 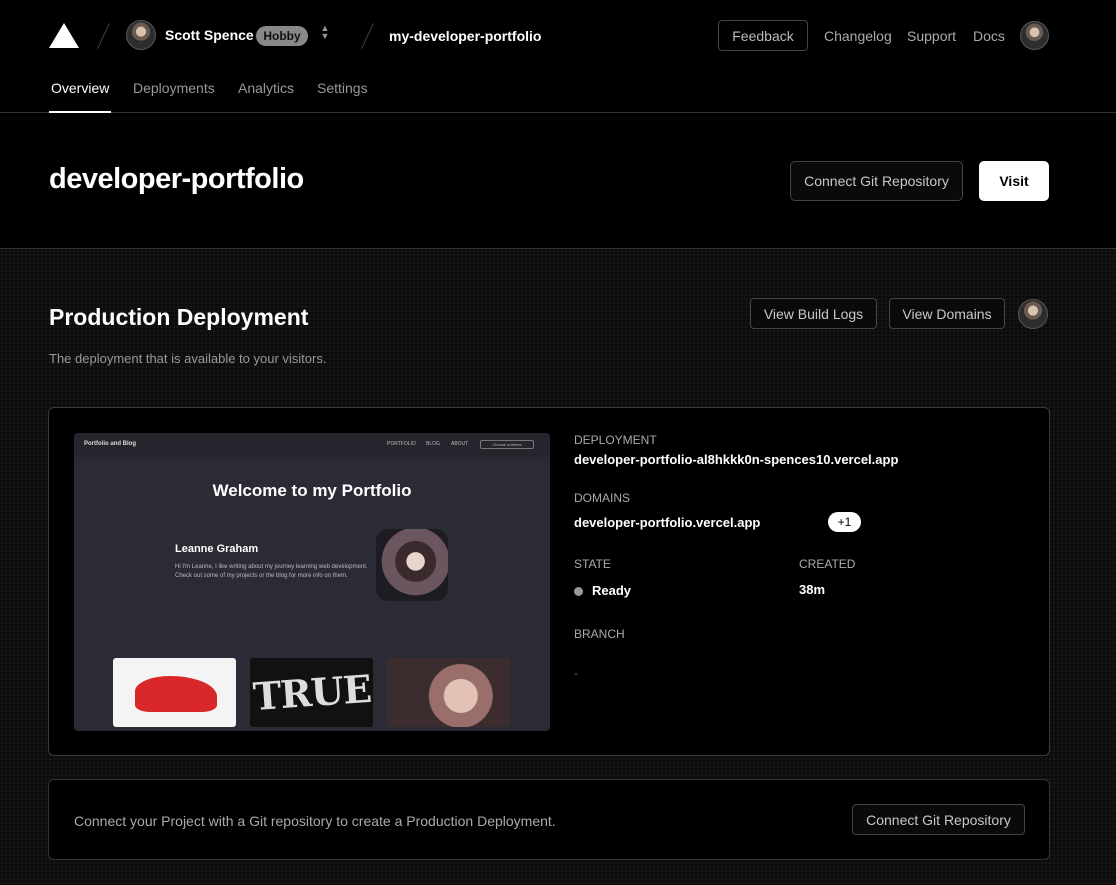 What do you see at coordinates (812, 589) in the screenshot?
I see `created-value: 38m` at bounding box center [812, 589].